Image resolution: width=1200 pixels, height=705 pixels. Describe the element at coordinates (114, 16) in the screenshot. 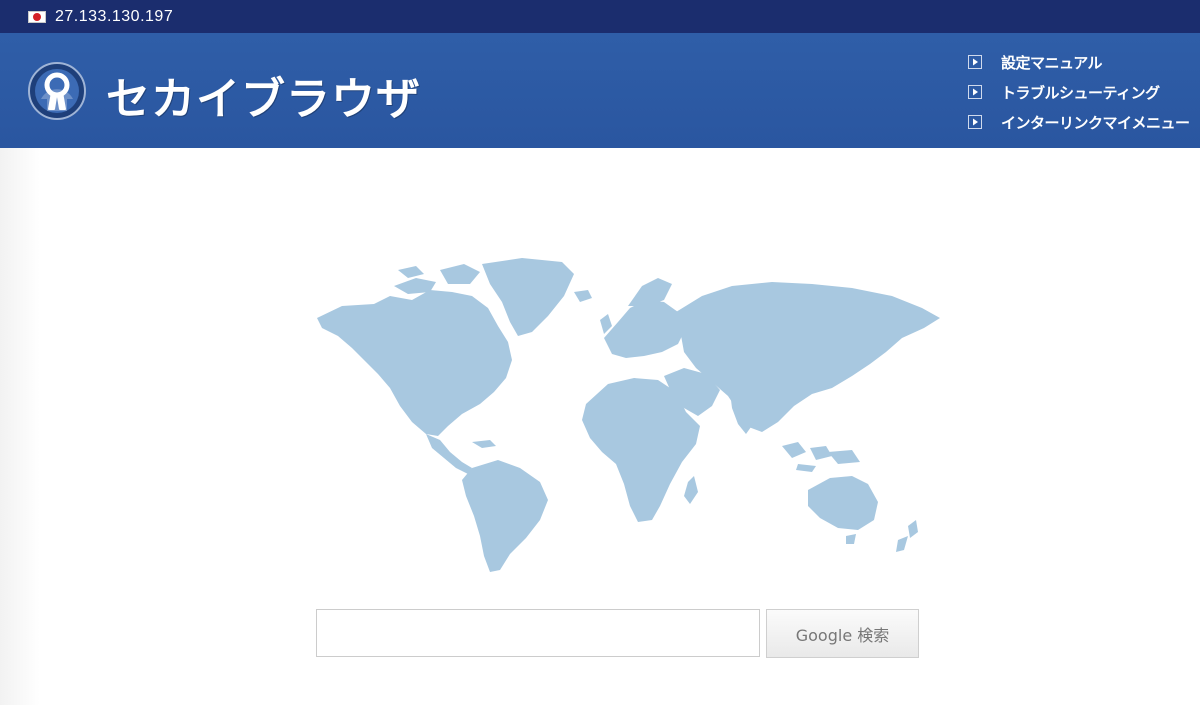

I see `ip-address: 27.133.130.197` at that location.